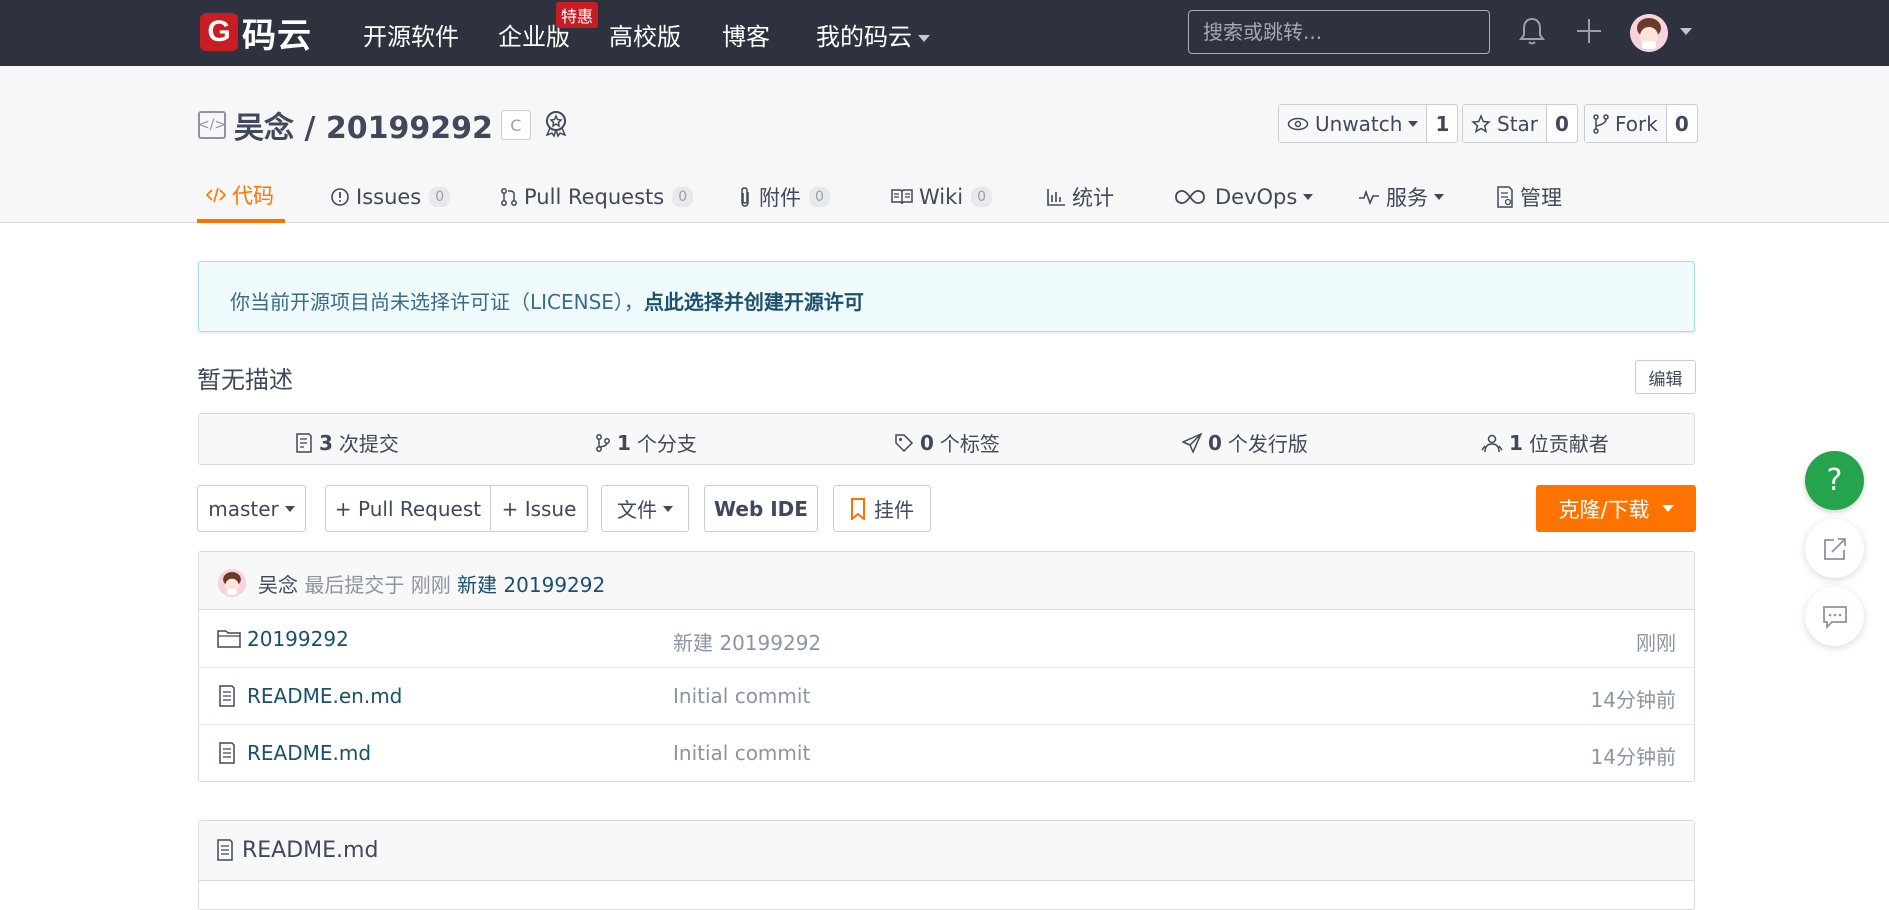  What do you see at coordinates (212, 125) in the screenshot?
I see `repo-code-icon: </>` at bounding box center [212, 125].